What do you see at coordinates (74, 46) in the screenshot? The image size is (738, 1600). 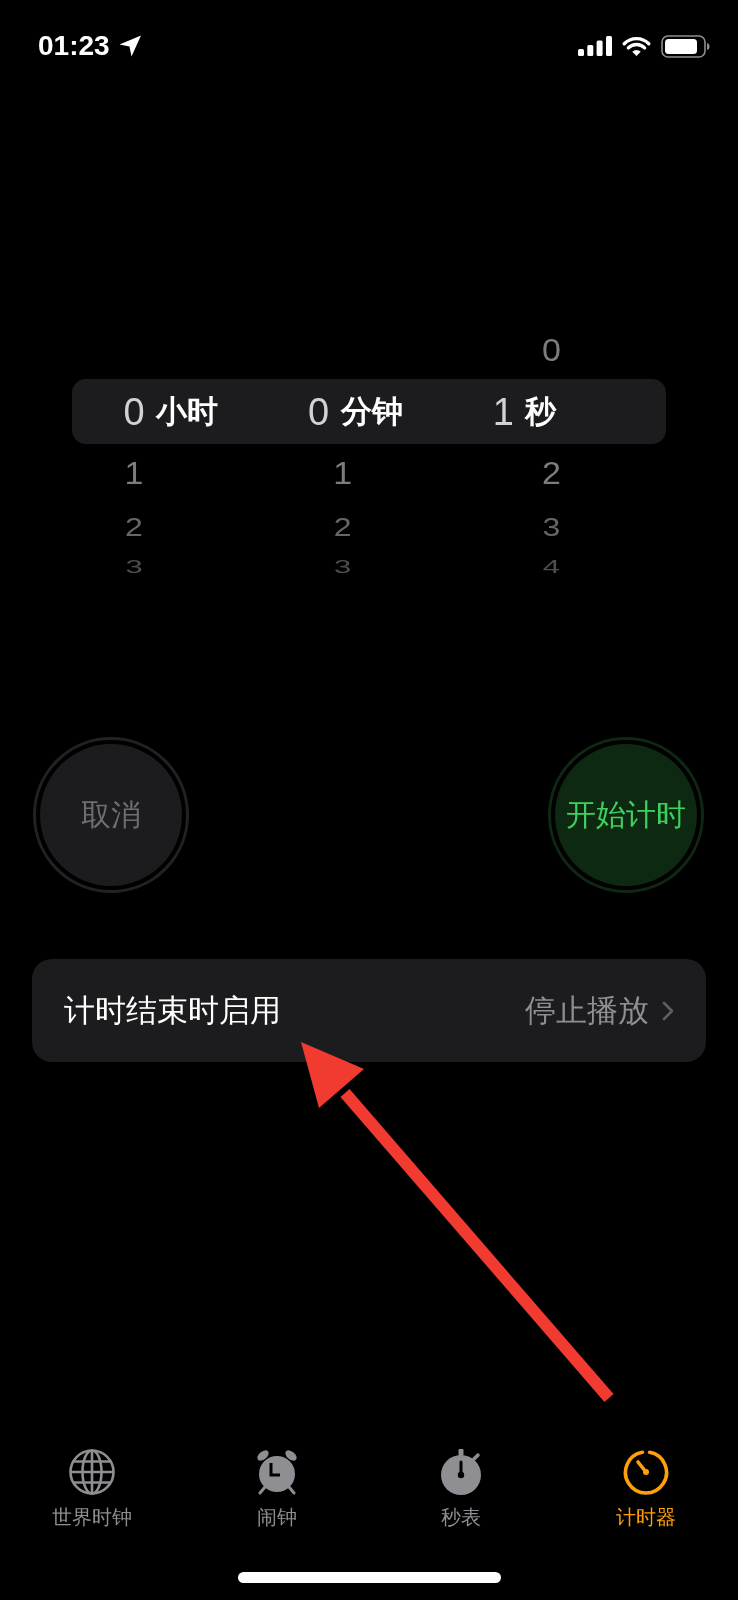 I see `status-time: 01:23` at bounding box center [74, 46].